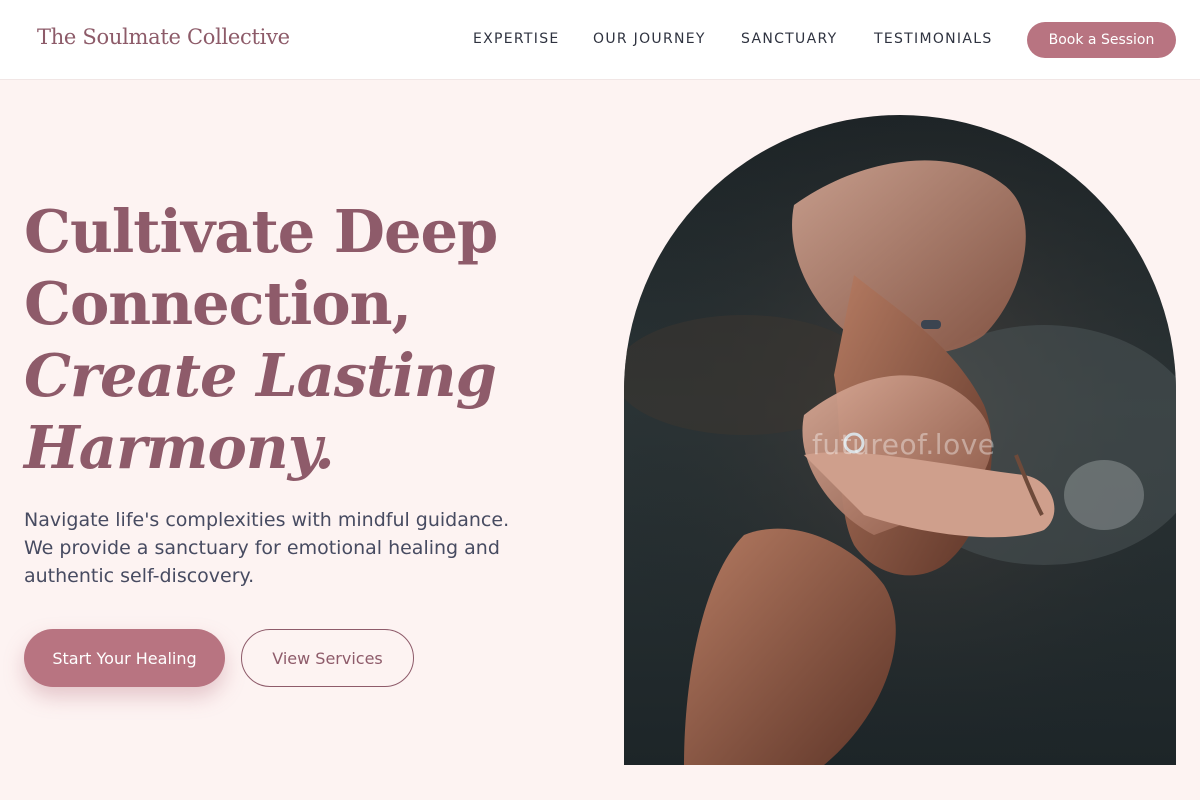 Image resolution: width=1200 pixels, height=800 pixels. Describe the element at coordinates (261, 231) in the screenshot. I see `hero-title-line: Cultivate Deep` at that location.